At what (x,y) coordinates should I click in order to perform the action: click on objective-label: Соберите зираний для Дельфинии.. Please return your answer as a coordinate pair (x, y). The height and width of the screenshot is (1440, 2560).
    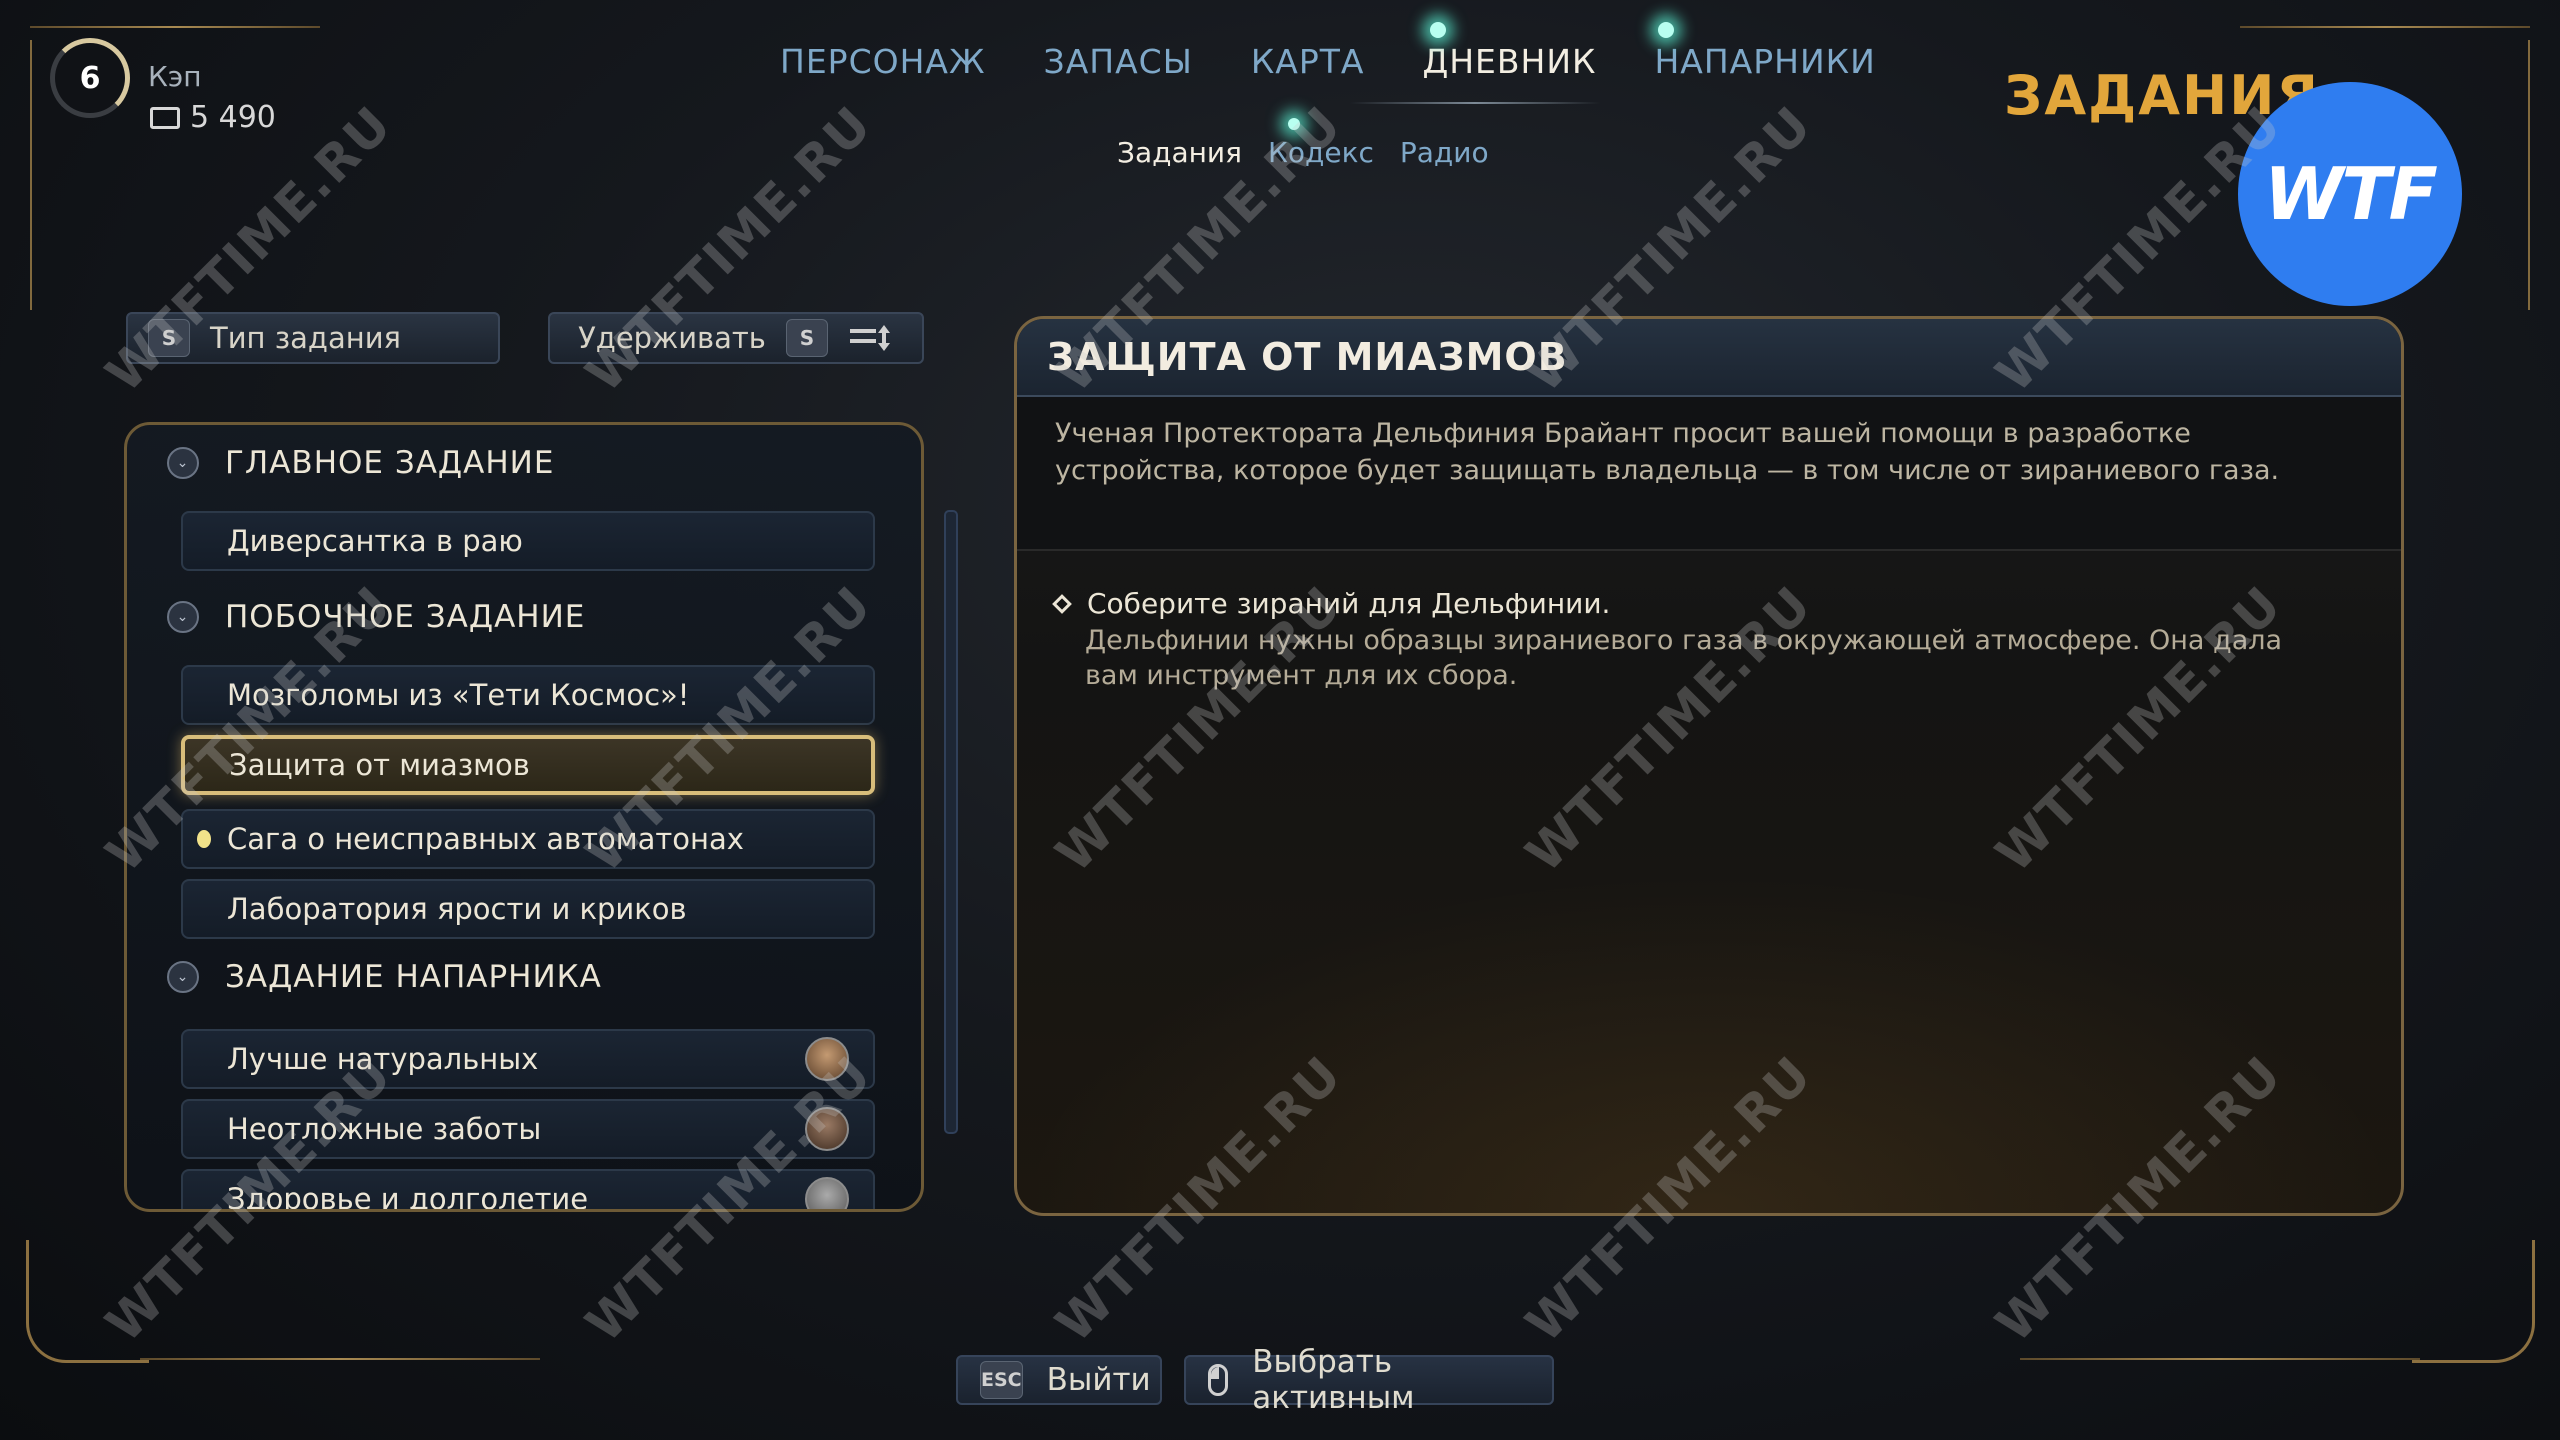
    Looking at the image, I should click on (1349, 603).